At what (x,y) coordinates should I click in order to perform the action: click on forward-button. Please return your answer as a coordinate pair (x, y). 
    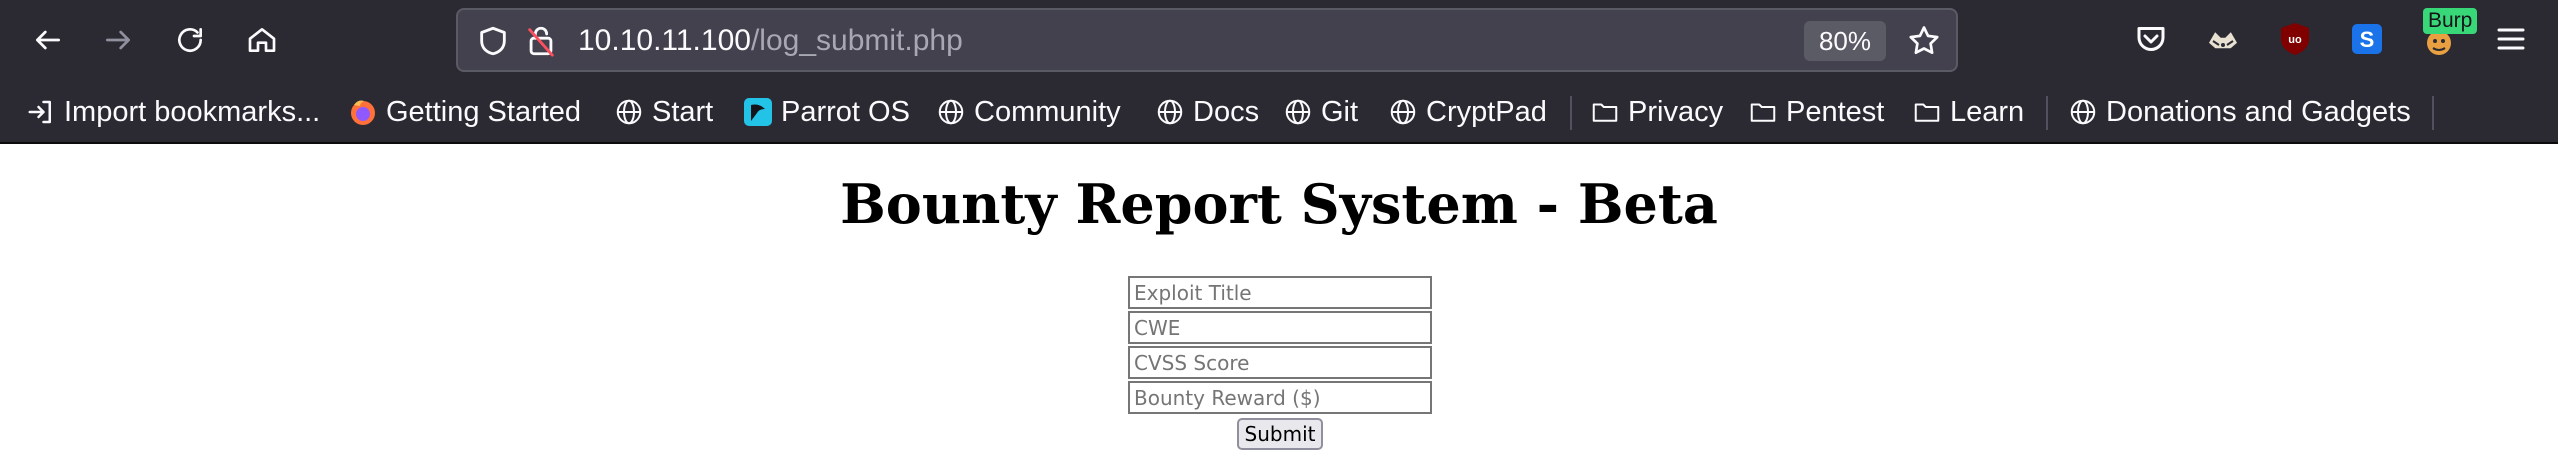
    Looking at the image, I should click on (118, 42).